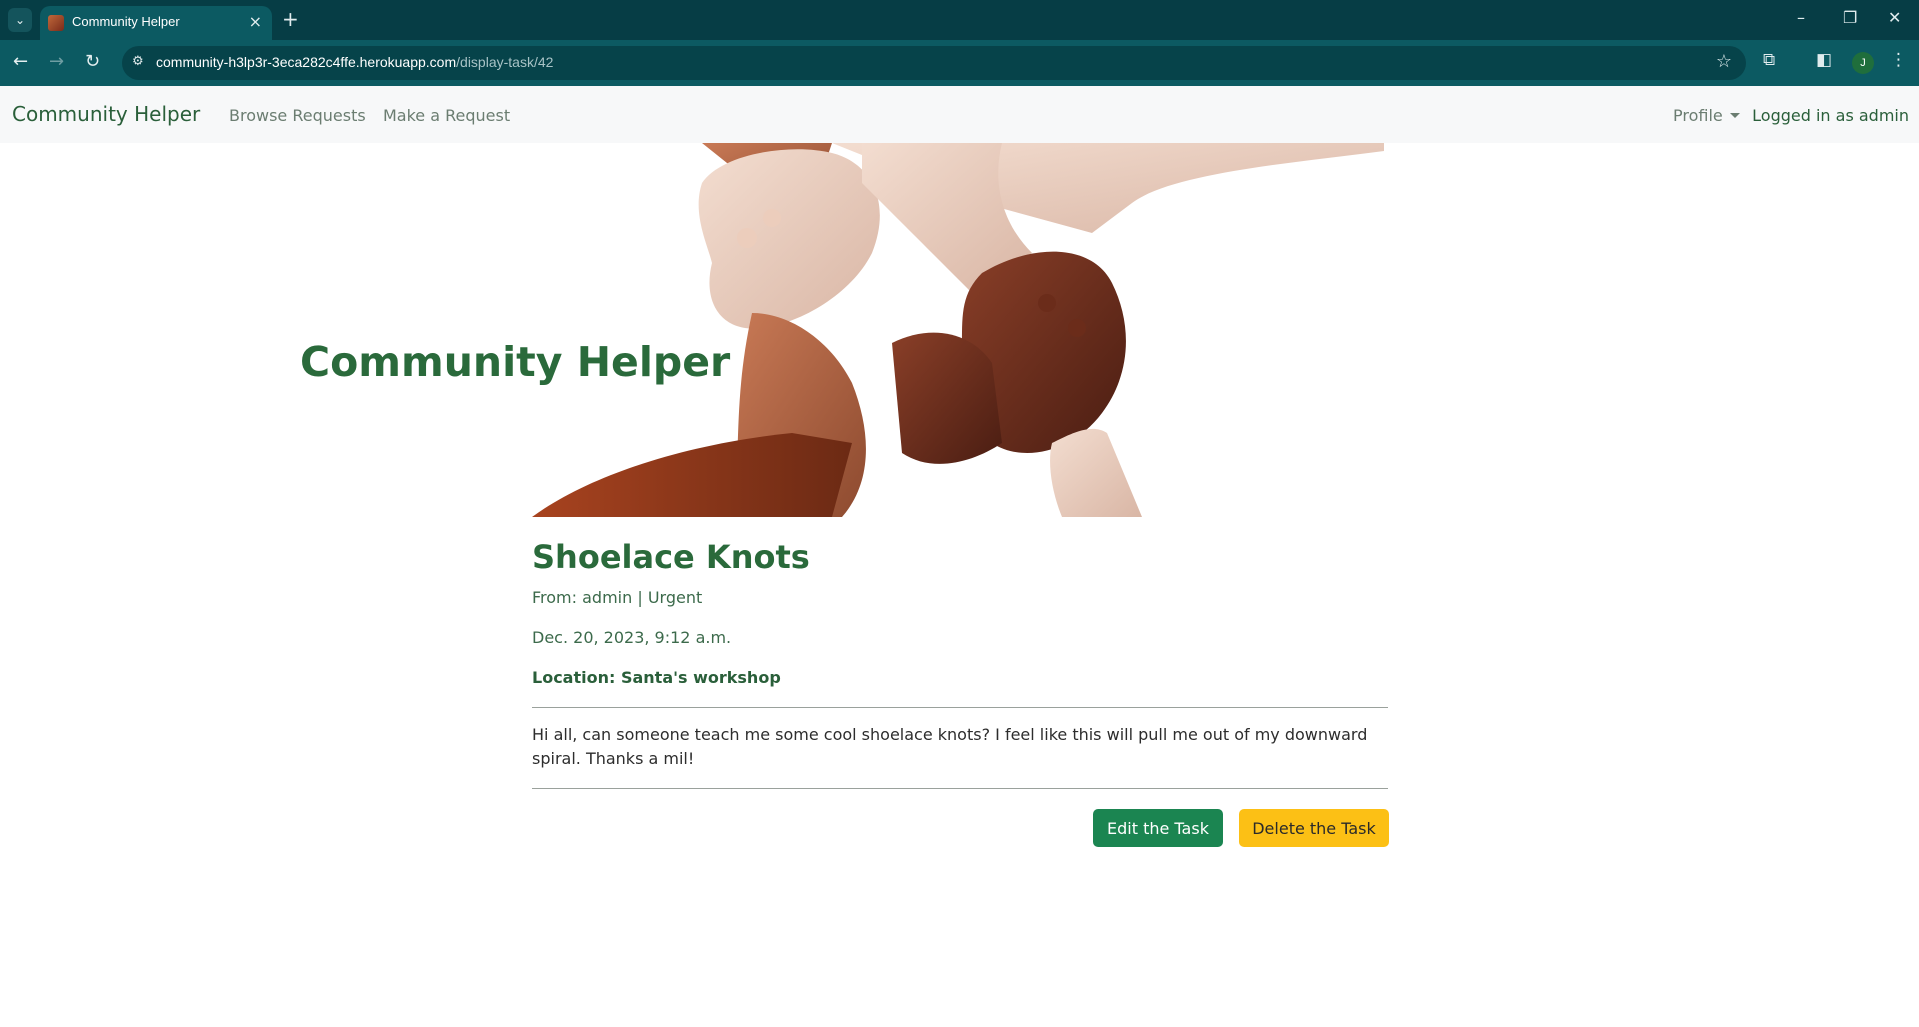 This screenshot has height=1027, width=1919. I want to click on profile-avatar: J, so click(1863, 63).